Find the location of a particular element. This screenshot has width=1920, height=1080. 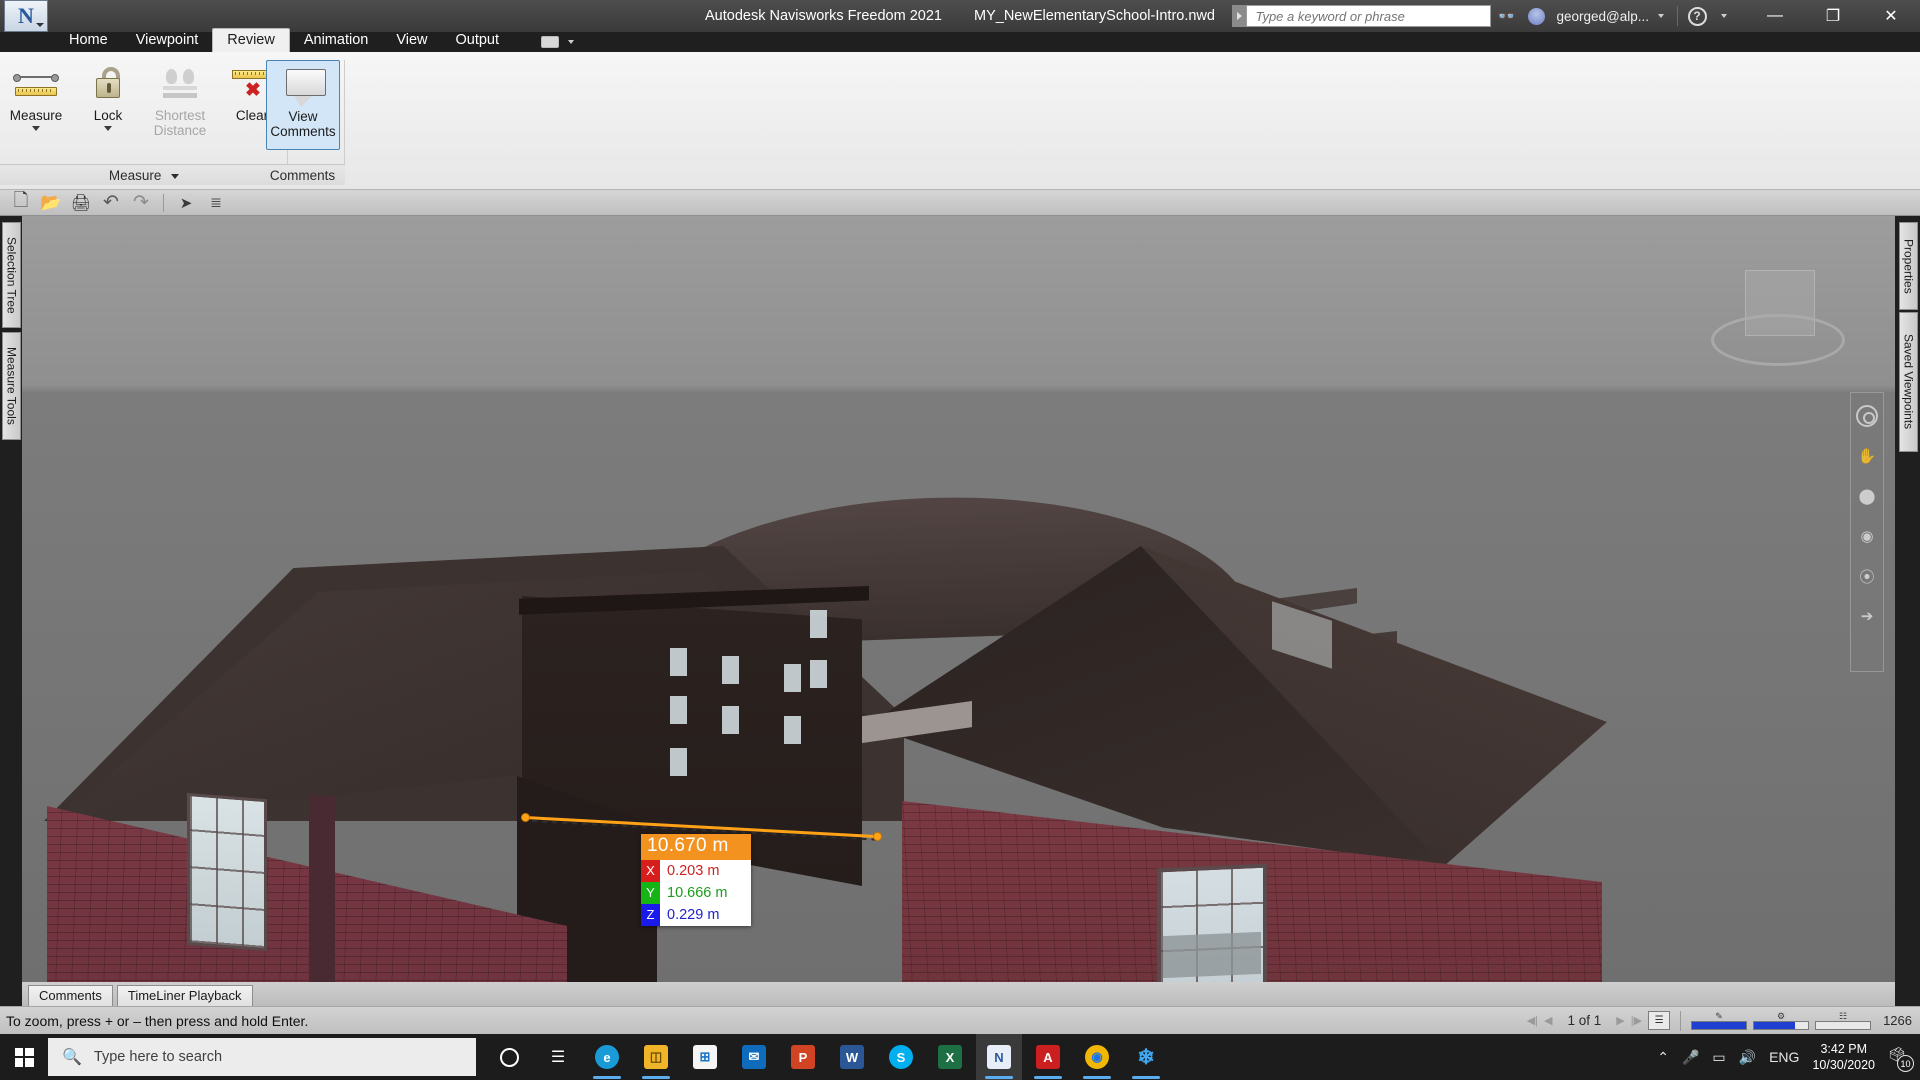

tab-view: View is located at coordinates (411, 40).